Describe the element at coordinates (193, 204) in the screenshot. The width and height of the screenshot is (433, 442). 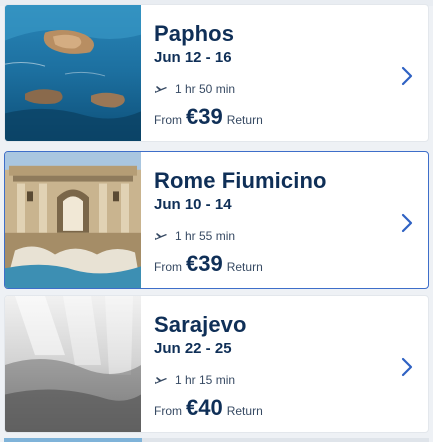
I see `trip-dates: Jun 10 - 14` at that location.